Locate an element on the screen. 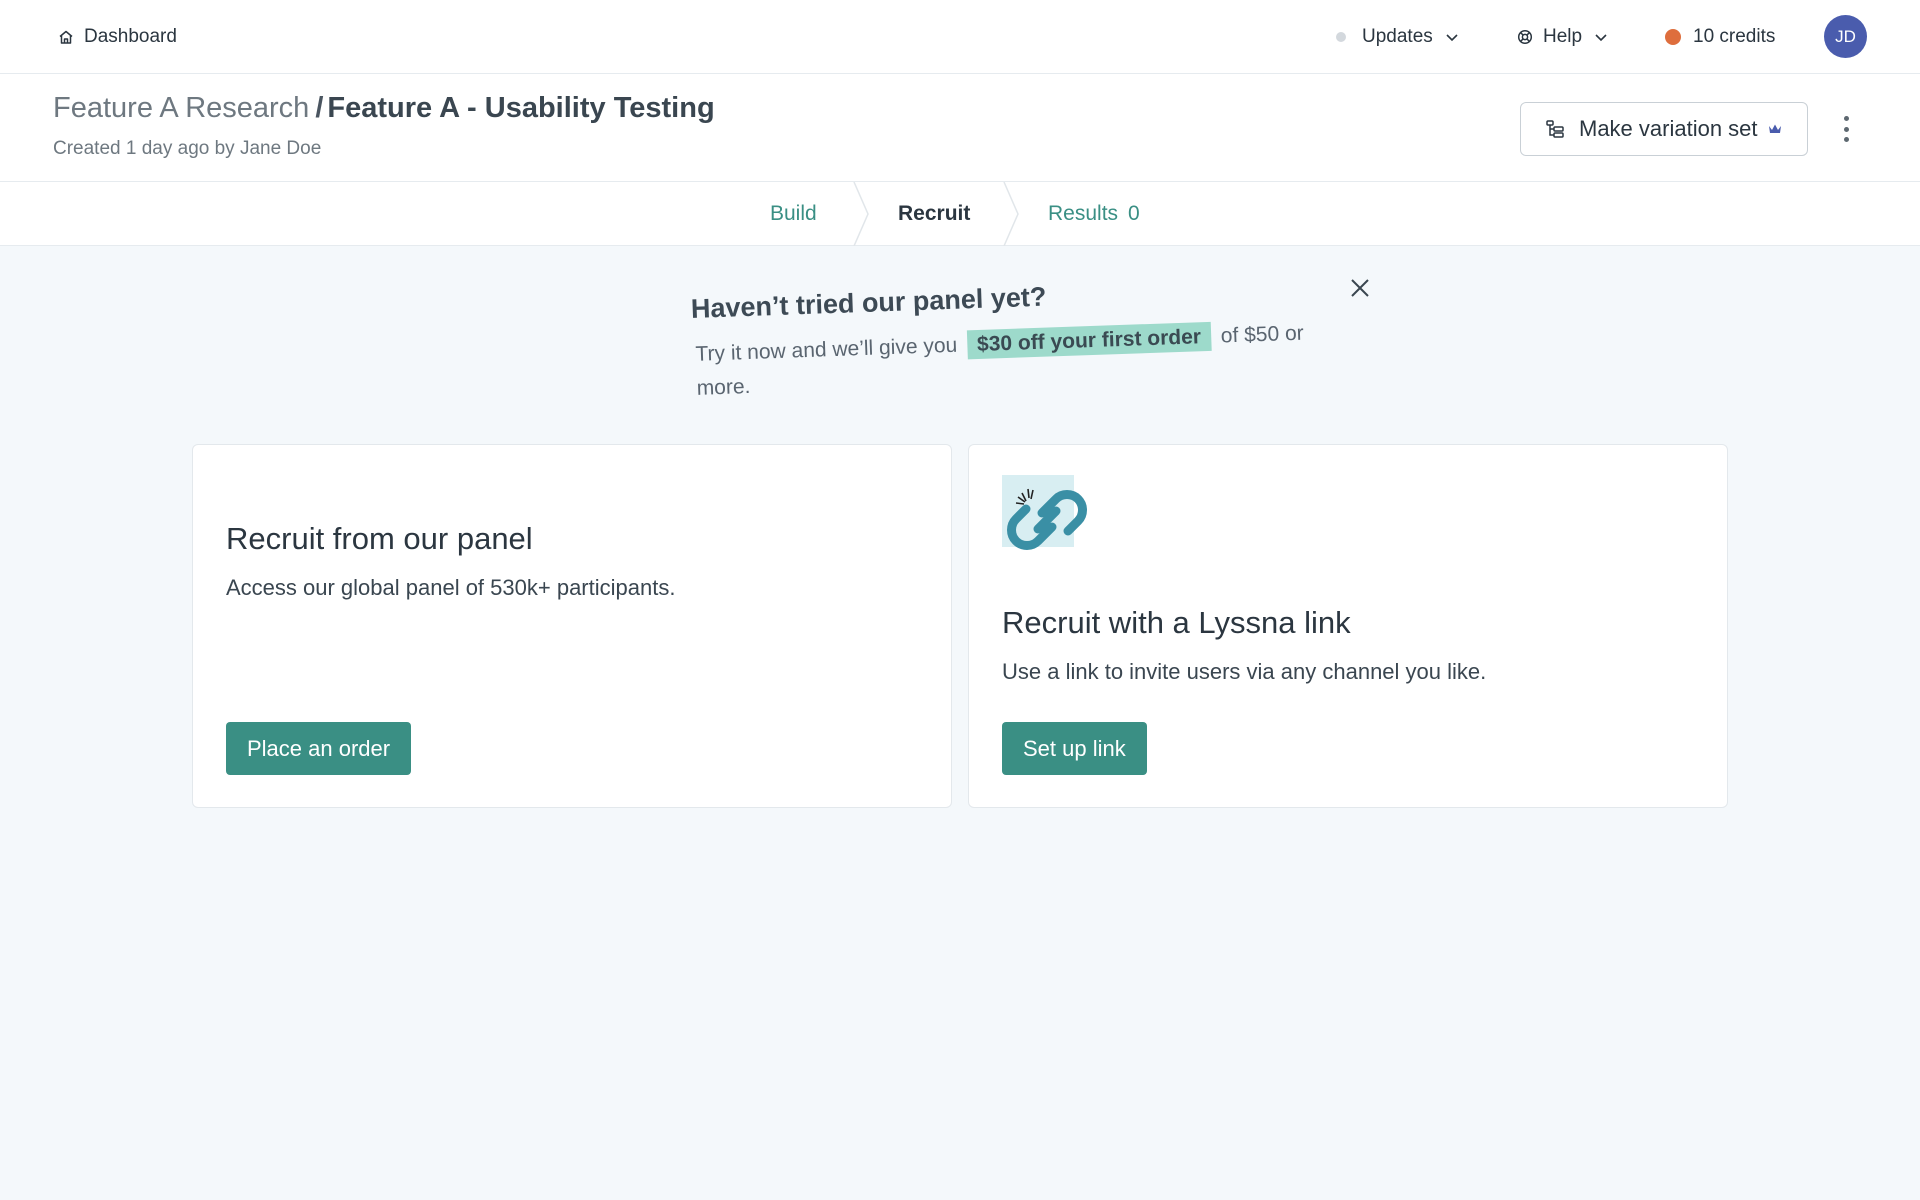 The image size is (1920, 1200). credits-label: 10 credits is located at coordinates (1734, 36).